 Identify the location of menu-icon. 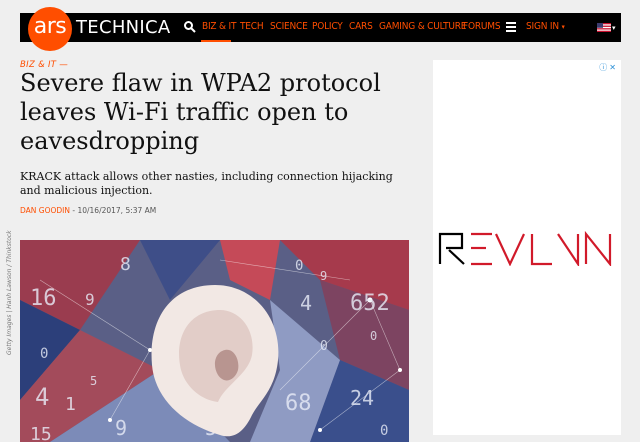
(511, 27).